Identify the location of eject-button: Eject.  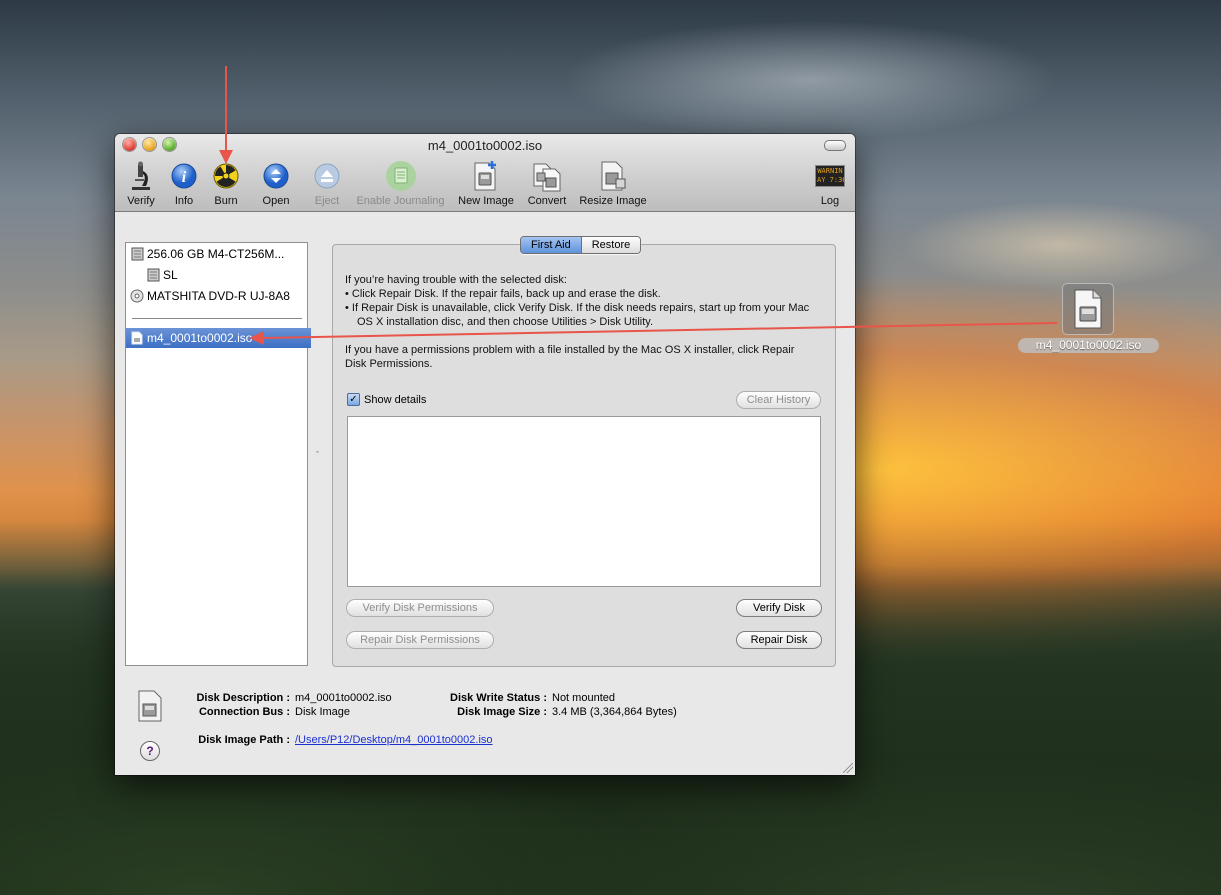
(327, 183).